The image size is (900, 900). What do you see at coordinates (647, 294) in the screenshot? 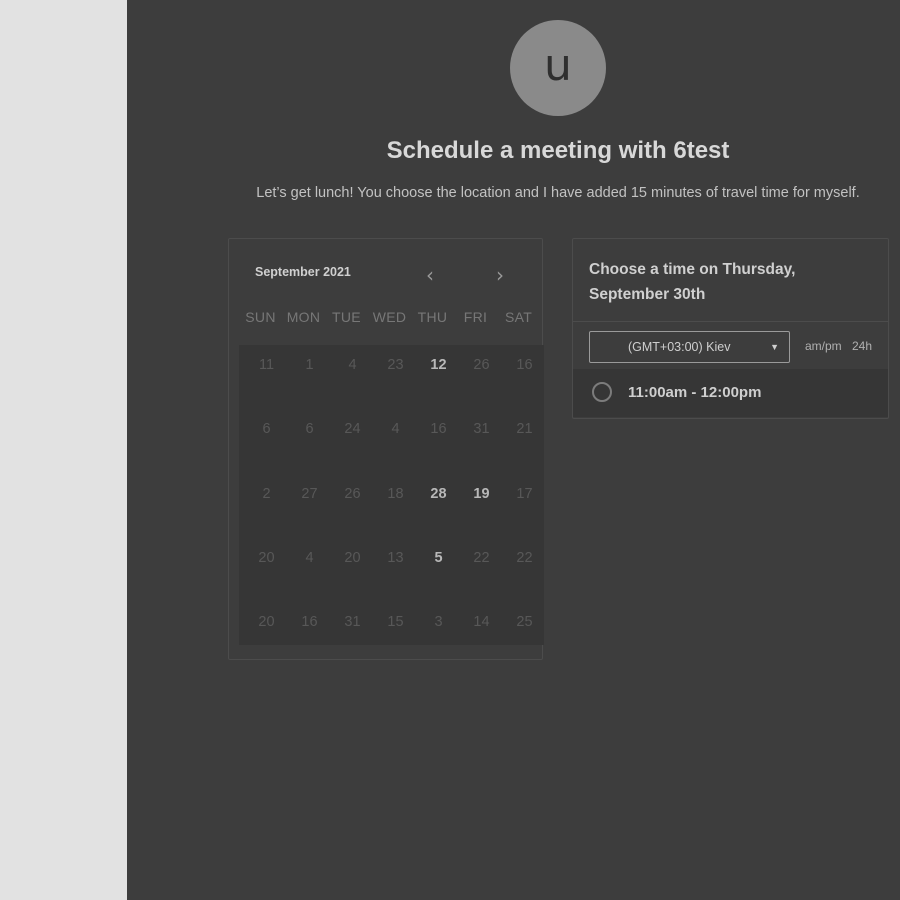
I see `time-heading-line2: September 30th` at bounding box center [647, 294].